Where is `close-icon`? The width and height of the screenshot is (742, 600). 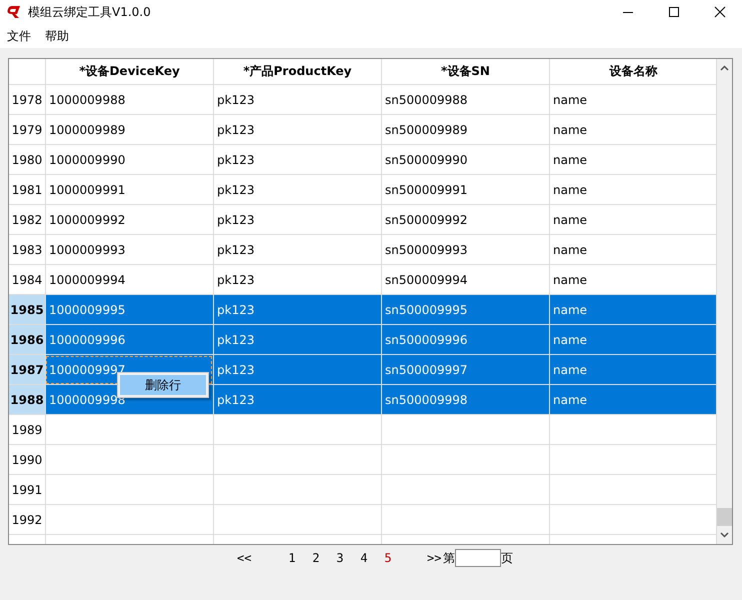
close-icon is located at coordinates (720, 12).